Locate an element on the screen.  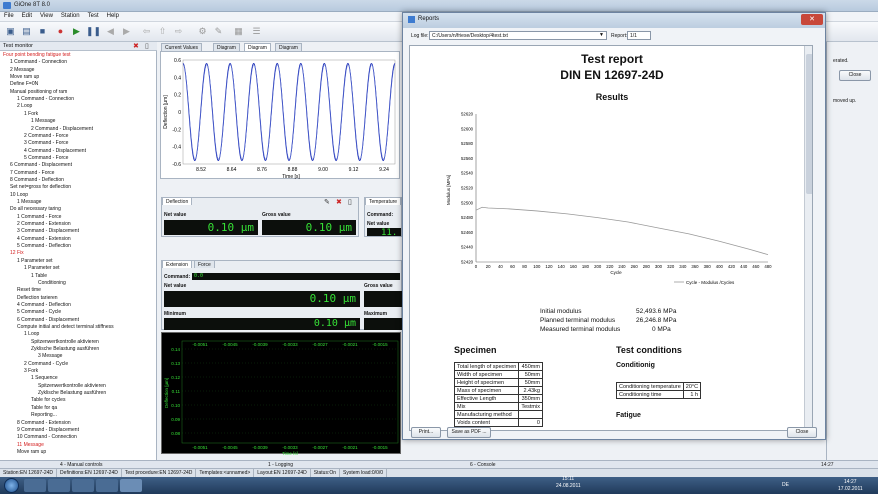
layout-icon: ▦ is located at coordinates (238, 31).